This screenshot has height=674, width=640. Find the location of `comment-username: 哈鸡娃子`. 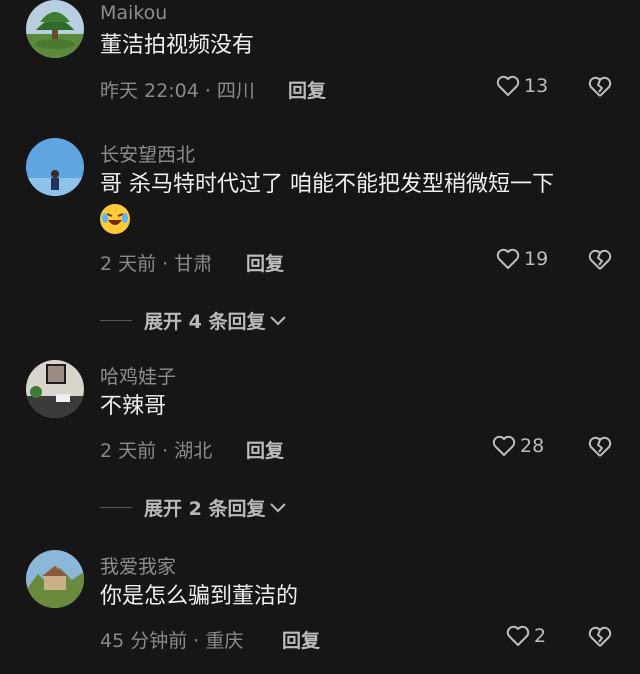

comment-username: 哈鸡娃子 is located at coordinates (138, 375).